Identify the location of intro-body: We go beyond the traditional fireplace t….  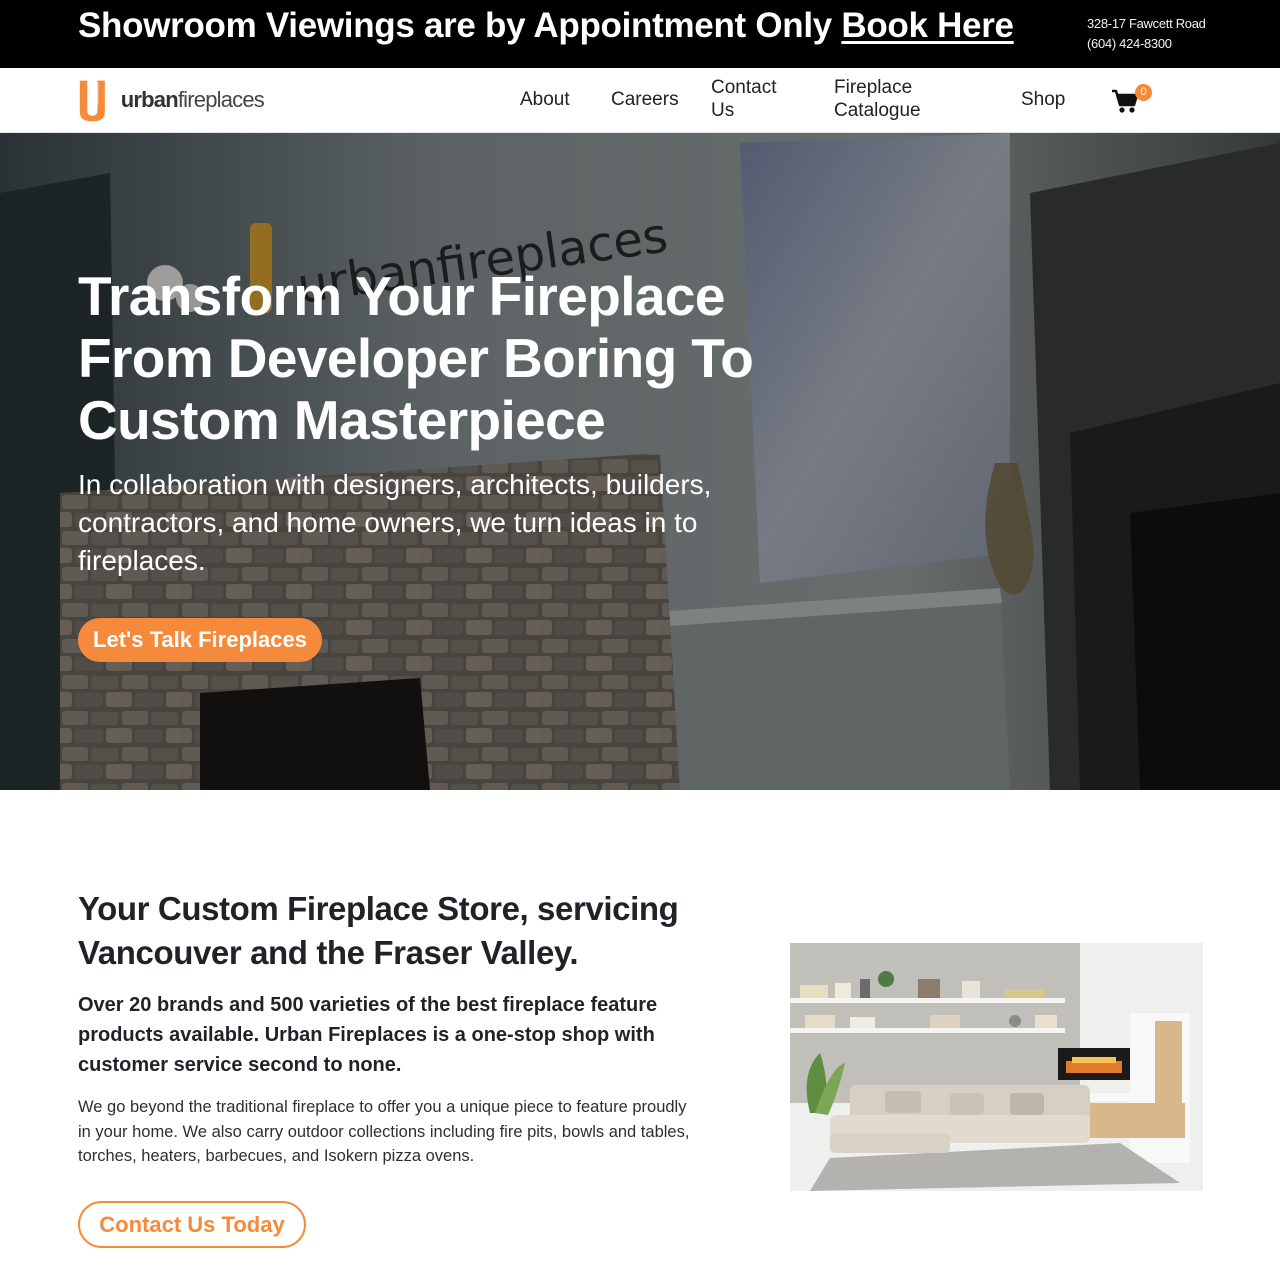
(384, 1131).